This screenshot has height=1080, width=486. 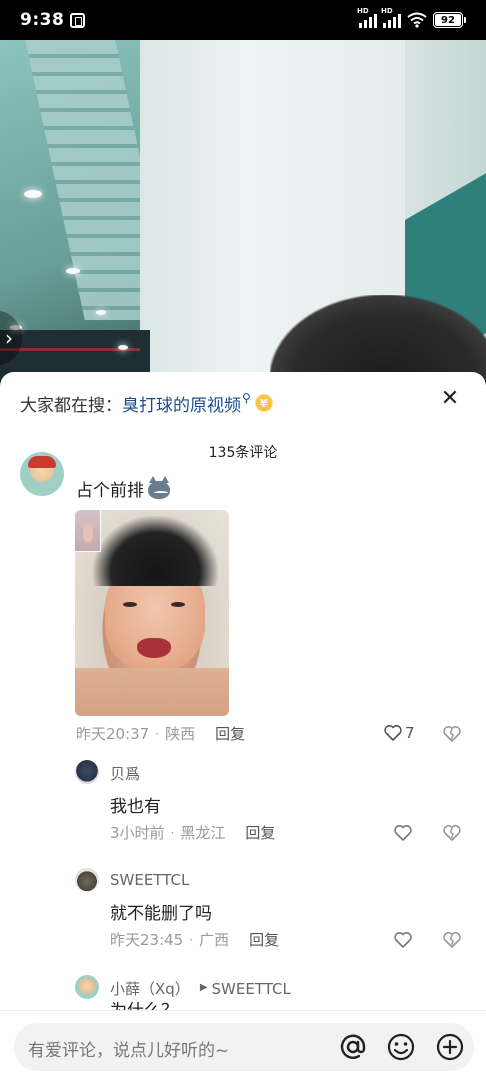 What do you see at coordinates (417, 20) in the screenshot?
I see `wifi-icon` at bounding box center [417, 20].